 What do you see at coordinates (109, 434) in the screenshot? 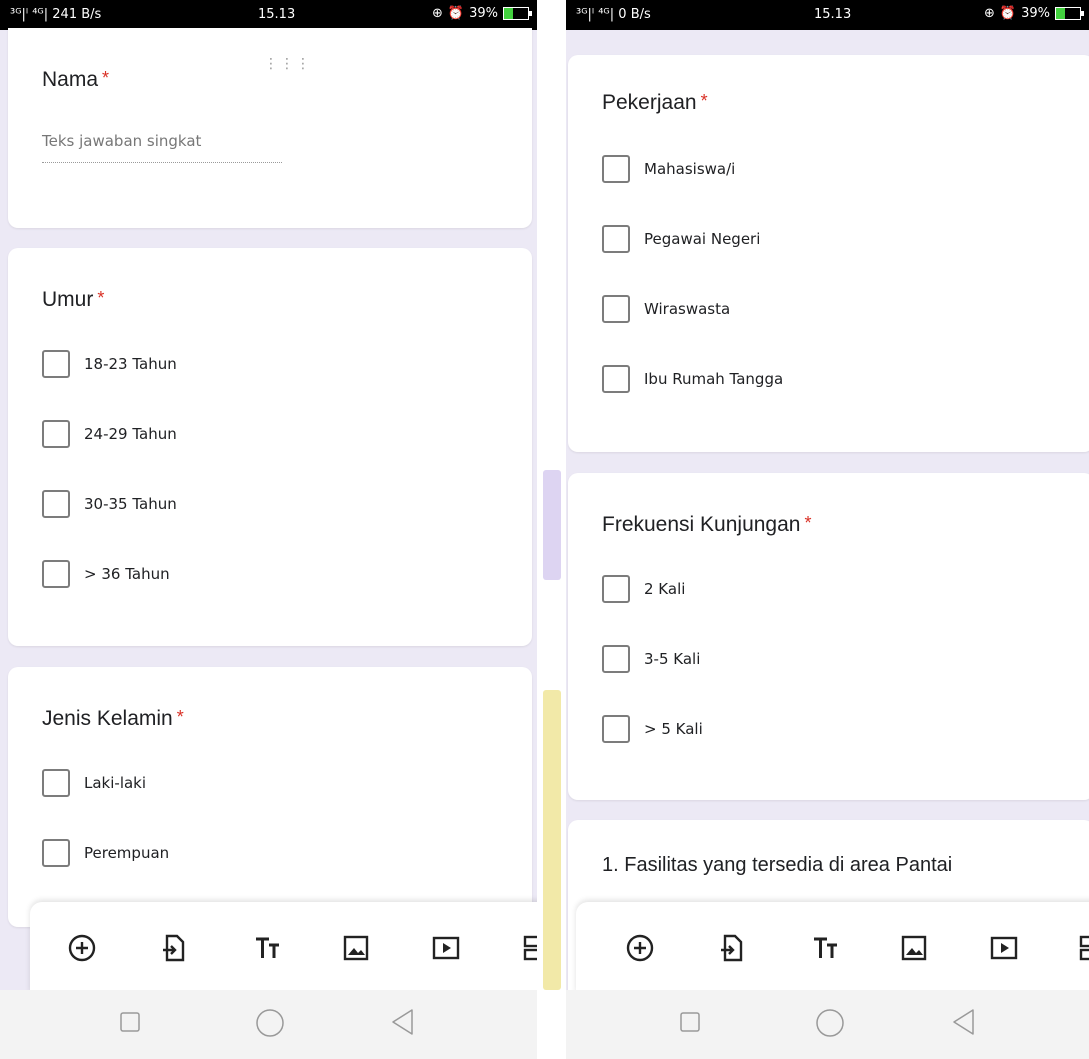
I see `checkbox-option: 24-29 Tahun` at bounding box center [109, 434].